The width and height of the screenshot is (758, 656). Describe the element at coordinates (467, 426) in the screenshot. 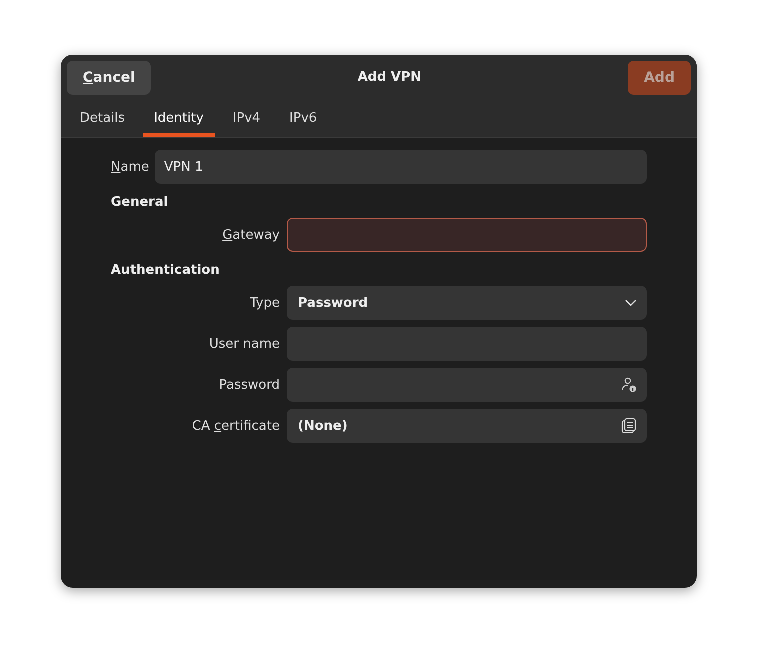

I see `certificate-chooser: (None)` at that location.